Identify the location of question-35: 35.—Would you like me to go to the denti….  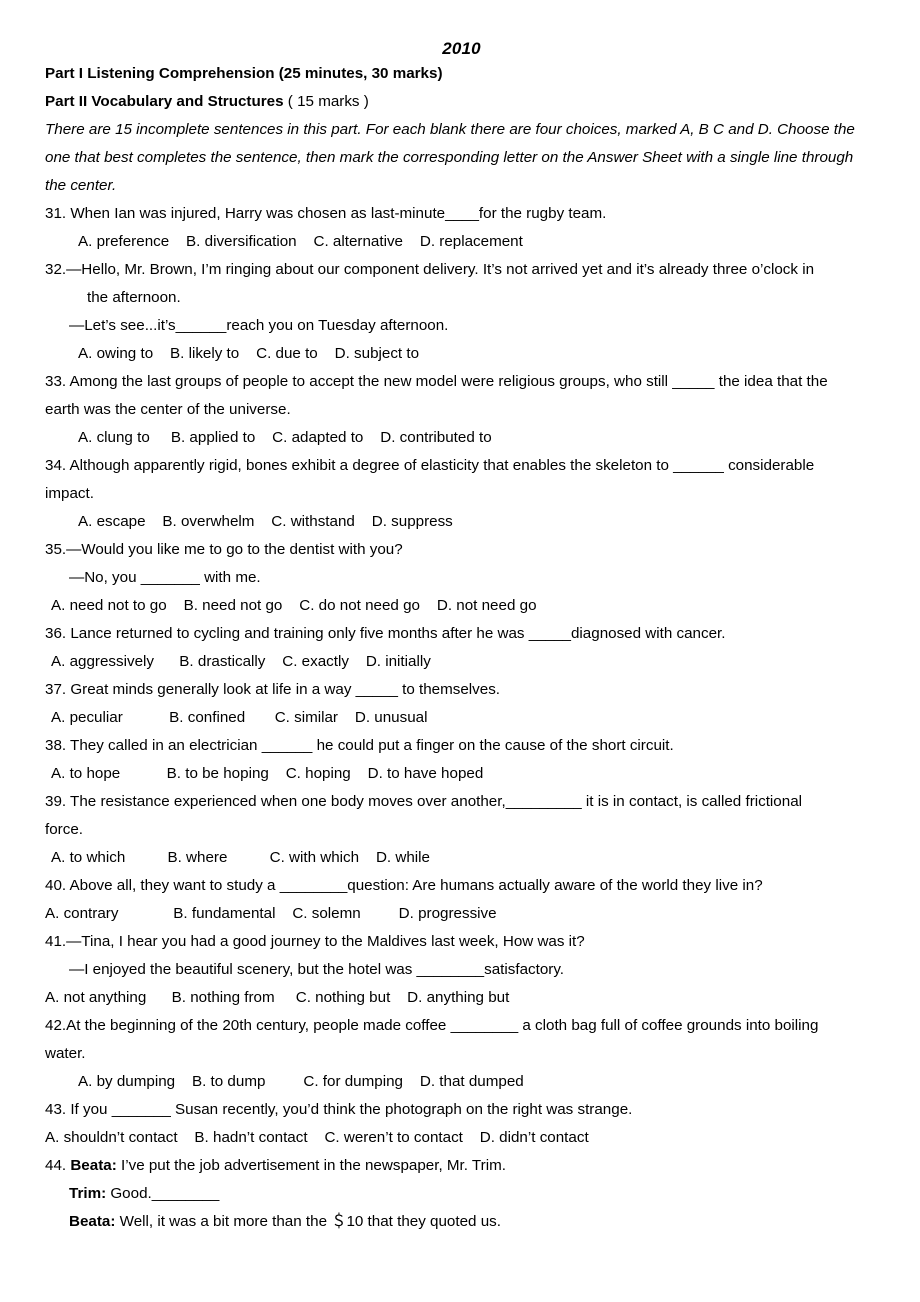
(461, 578).